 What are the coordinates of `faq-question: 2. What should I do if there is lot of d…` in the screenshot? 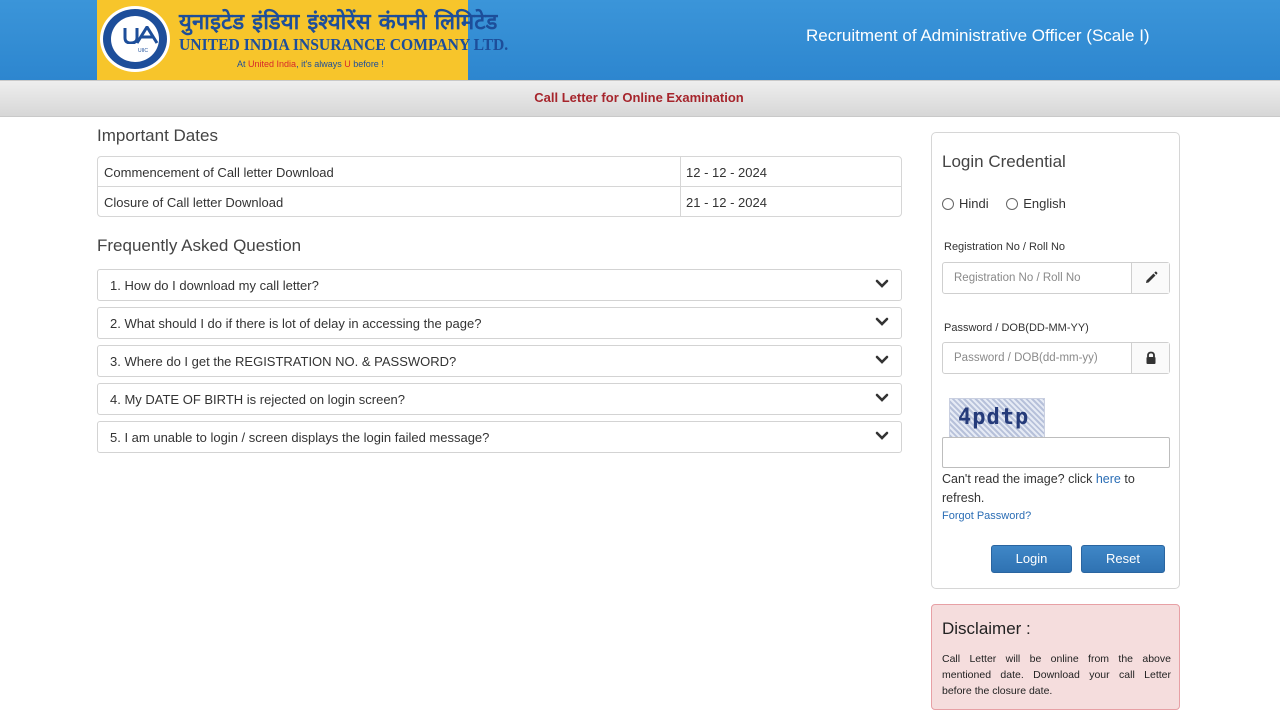 It's located at (296, 323).